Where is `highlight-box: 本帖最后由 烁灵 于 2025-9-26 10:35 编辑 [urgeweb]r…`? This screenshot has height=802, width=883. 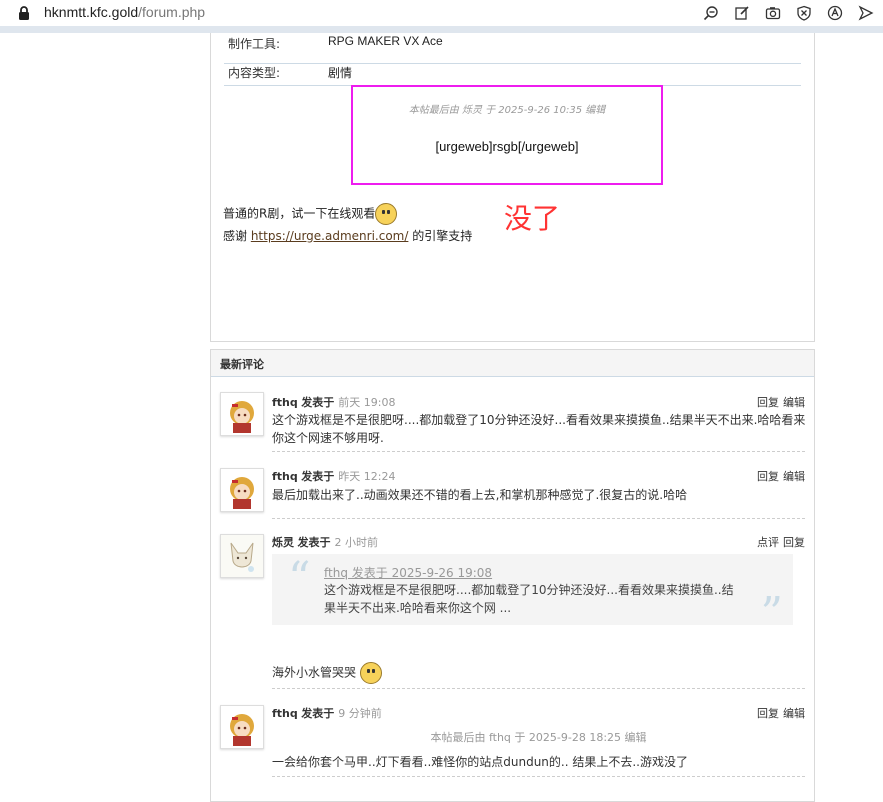 highlight-box: 本帖最后由 烁灵 于 2025-9-26 10:35 编辑 [urgeweb]r… is located at coordinates (507, 135).